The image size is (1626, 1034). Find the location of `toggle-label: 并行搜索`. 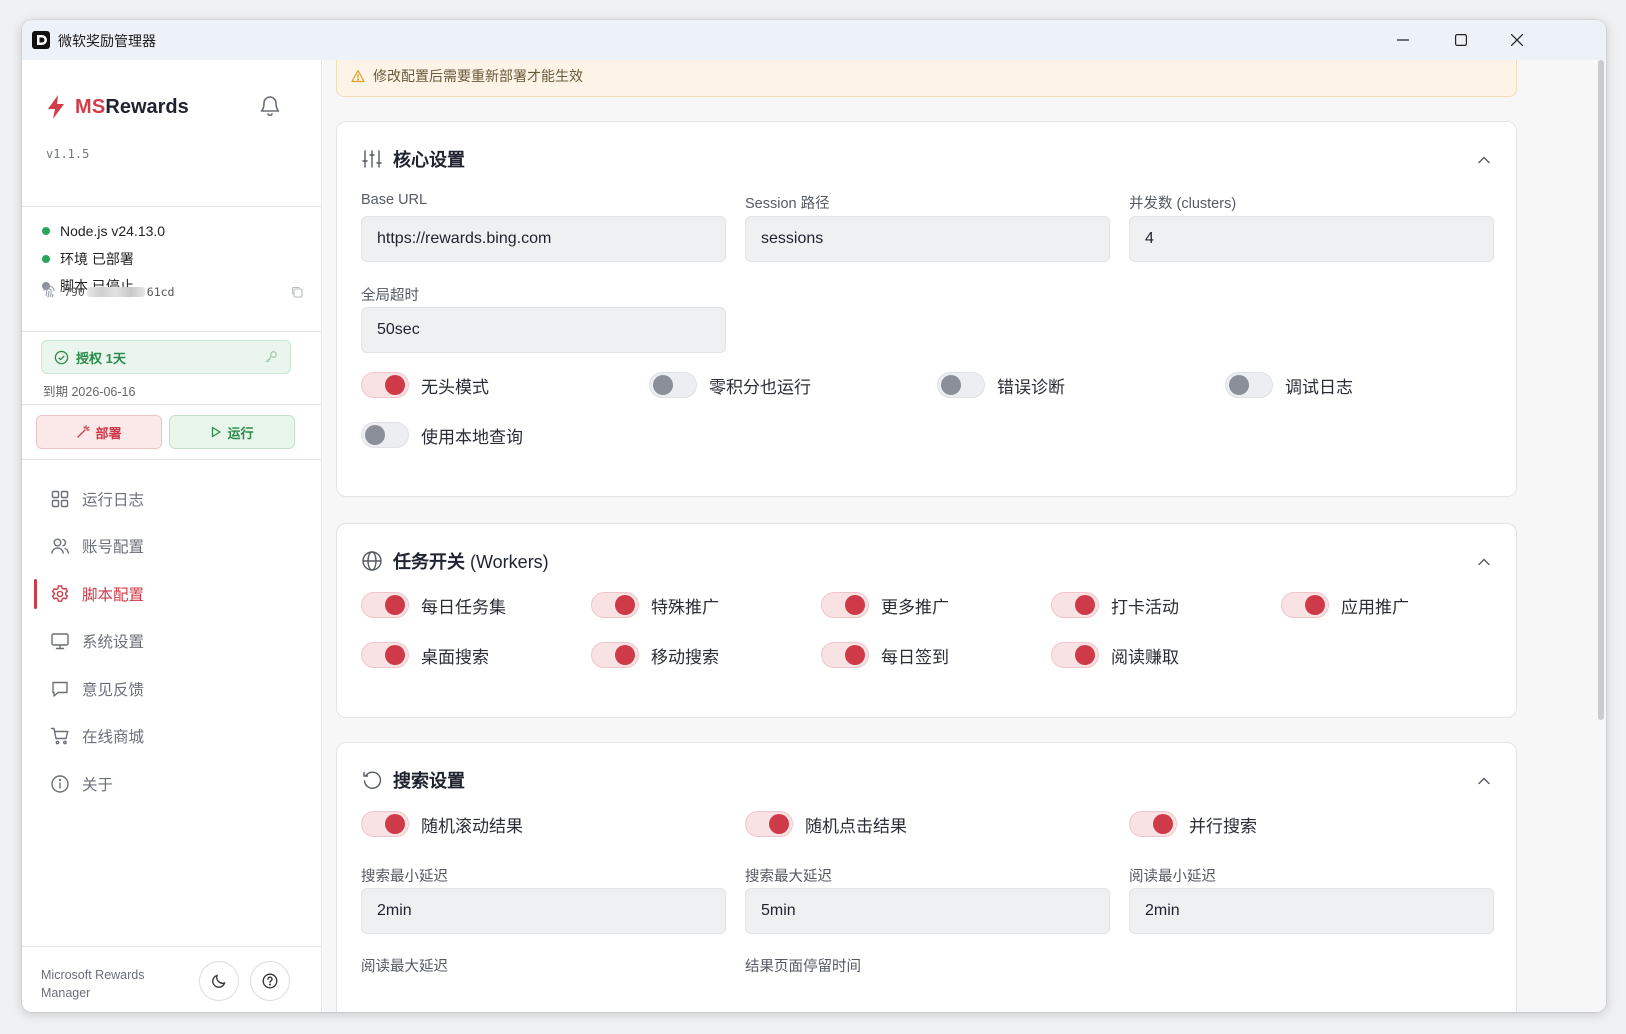

toggle-label: 并行搜索 is located at coordinates (1223, 826).